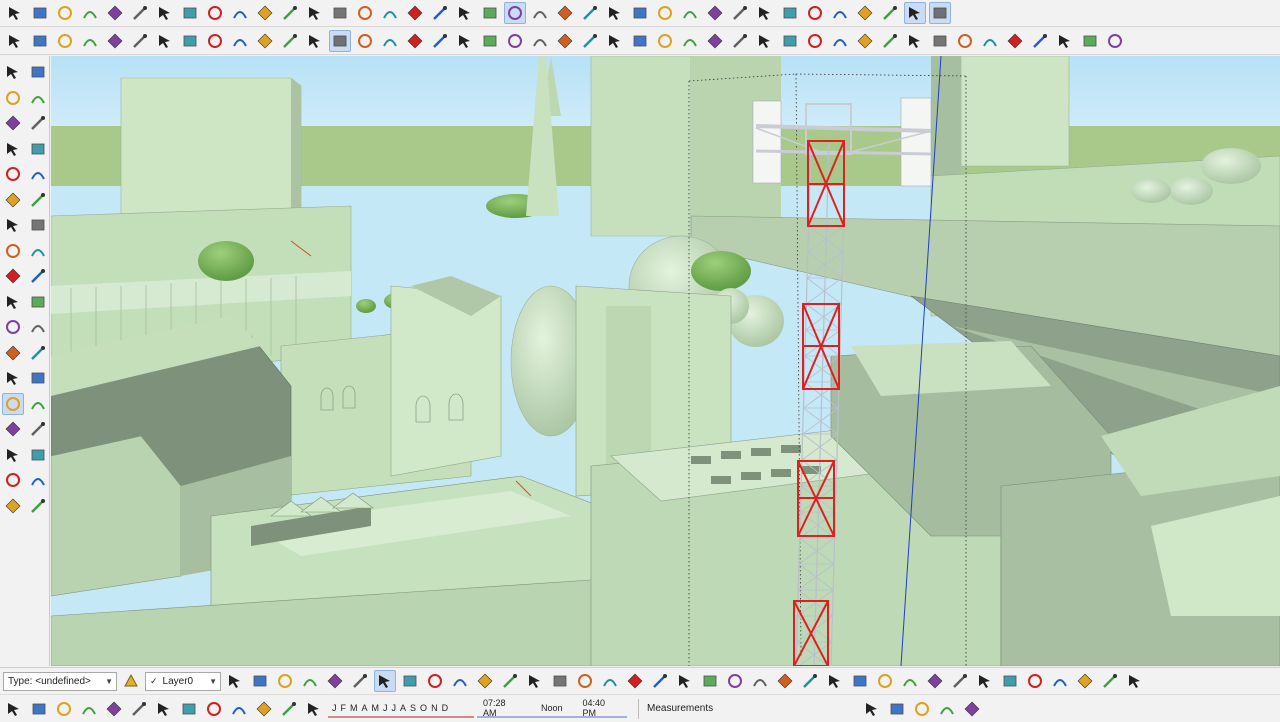 Image resolution: width=1280 pixels, height=722 pixels. I want to click on ruby-console-icon, so click(947, 709).